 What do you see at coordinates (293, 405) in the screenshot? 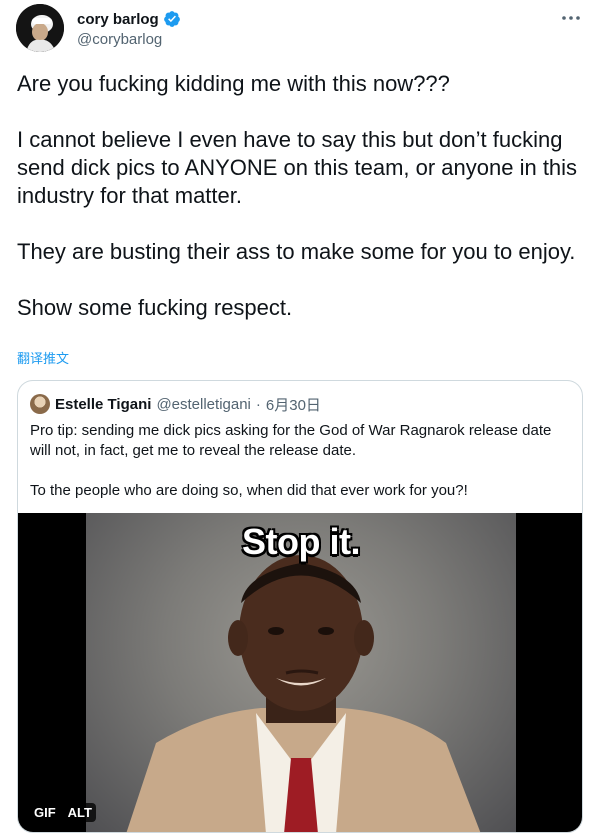
I see `quoted-tweet-date: 6月30日` at bounding box center [293, 405].